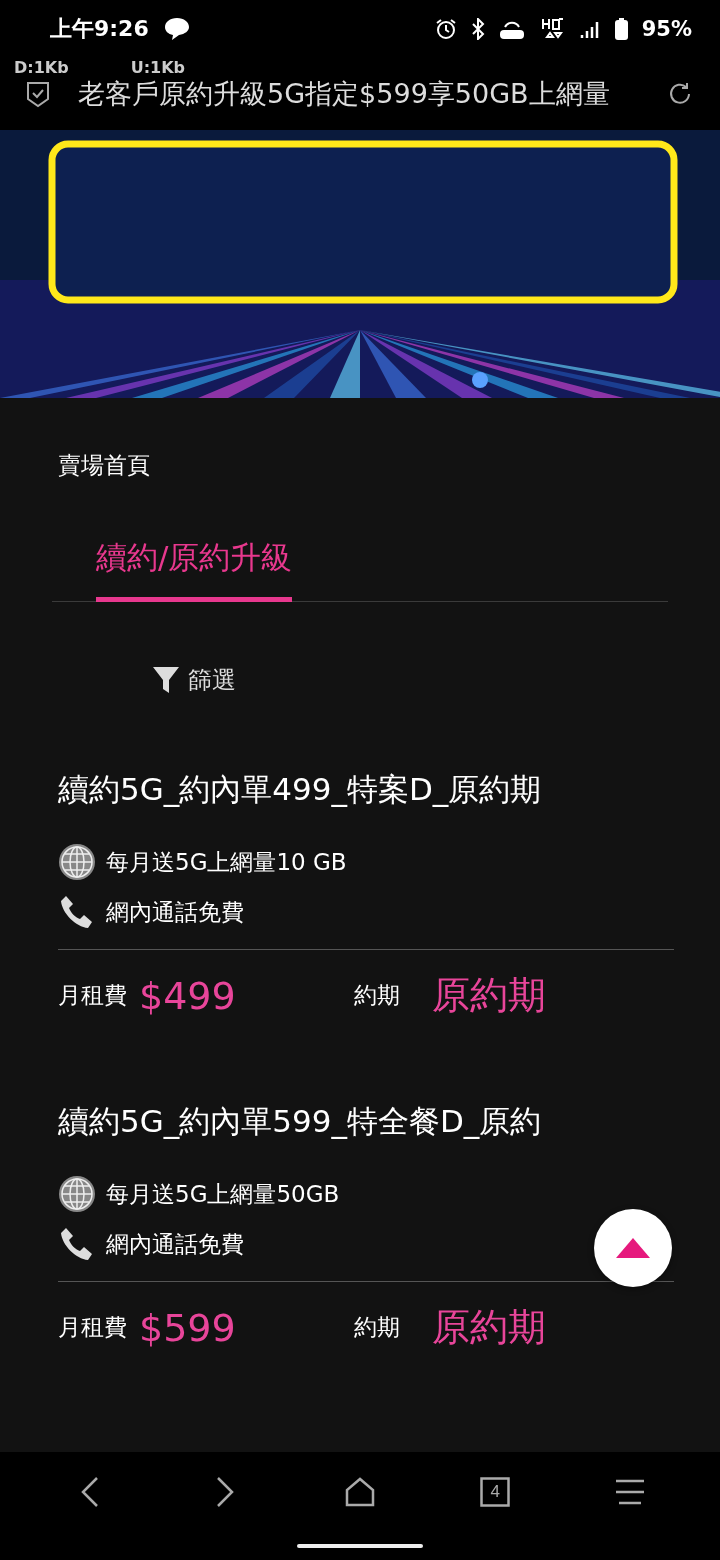 The width and height of the screenshot is (720, 1560). What do you see at coordinates (358, 94) in the screenshot?
I see `page-title: 老客戶原約升級5G指定$599享50GB上網量` at bounding box center [358, 94].